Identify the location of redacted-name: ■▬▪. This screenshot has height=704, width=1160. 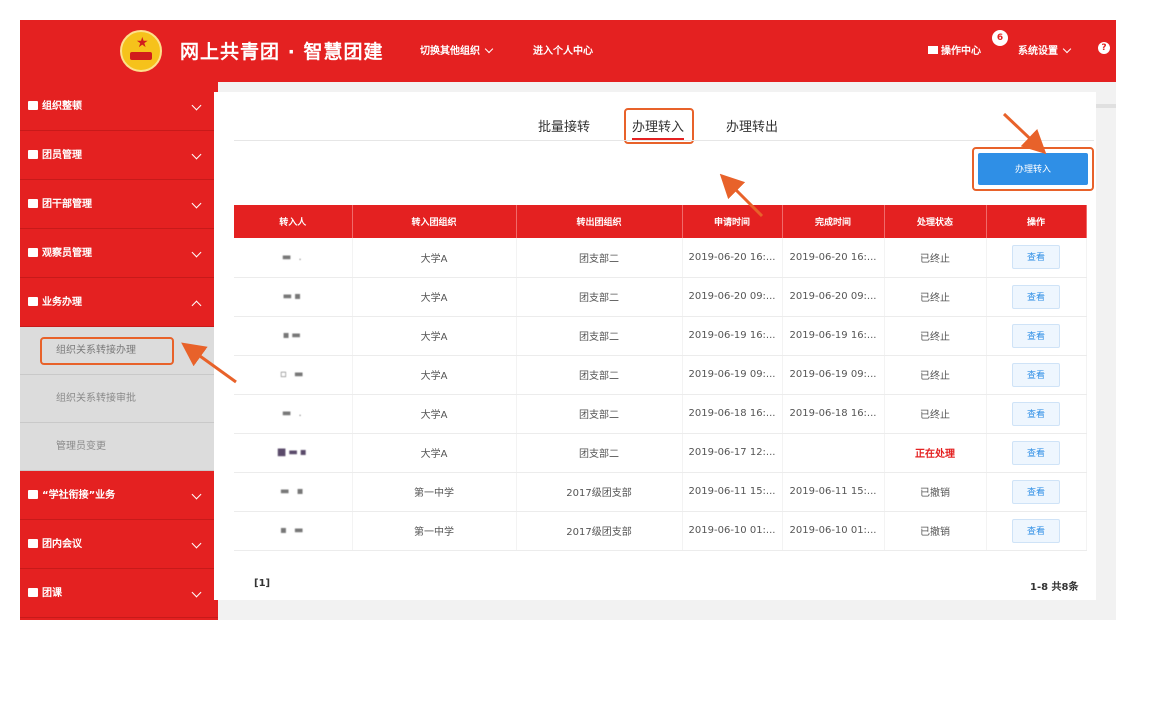
(292, 452).